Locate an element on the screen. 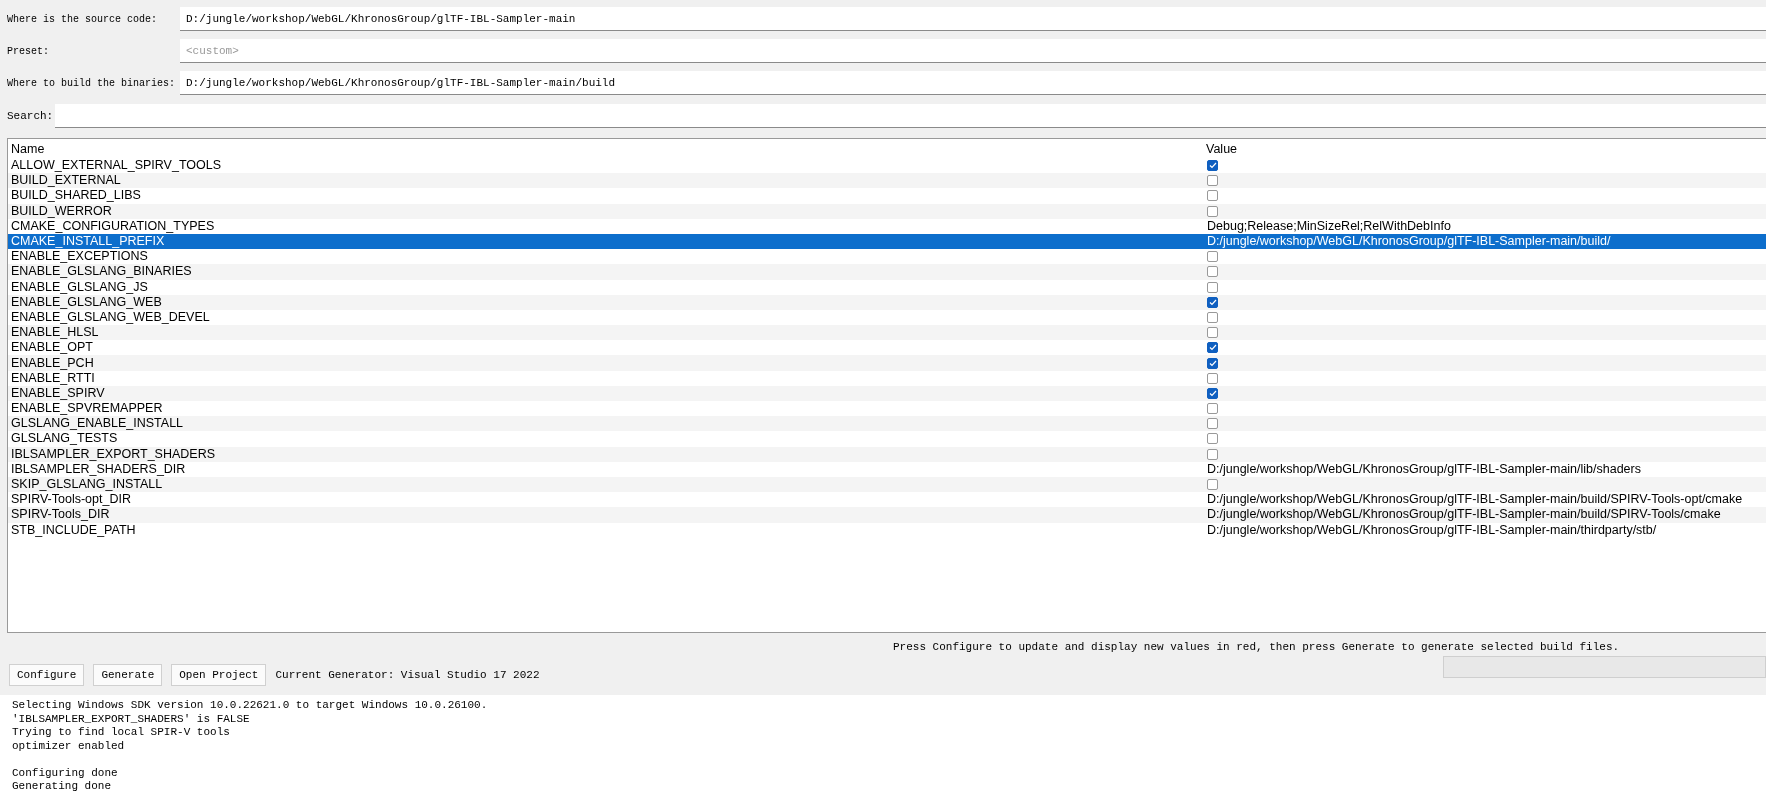 The width and height of the screenshot is (1766, 802). table-cell-text: ENABLE_SPIRV is located at coordinates (58, 393).